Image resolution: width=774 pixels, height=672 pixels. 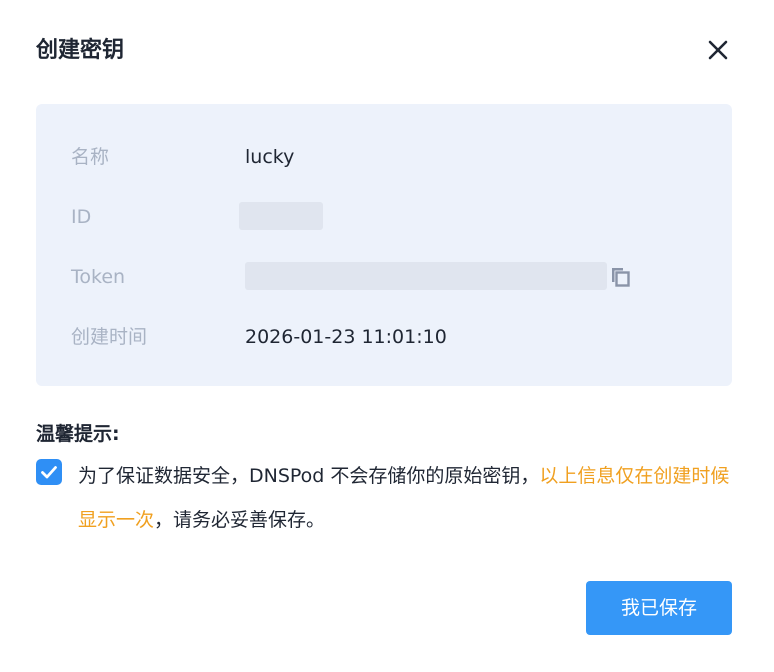 What do you see at coordinates (78, 434) in the screenshot?
I see `tip-title: 温馨提示:` at bounding box center [78, 434].